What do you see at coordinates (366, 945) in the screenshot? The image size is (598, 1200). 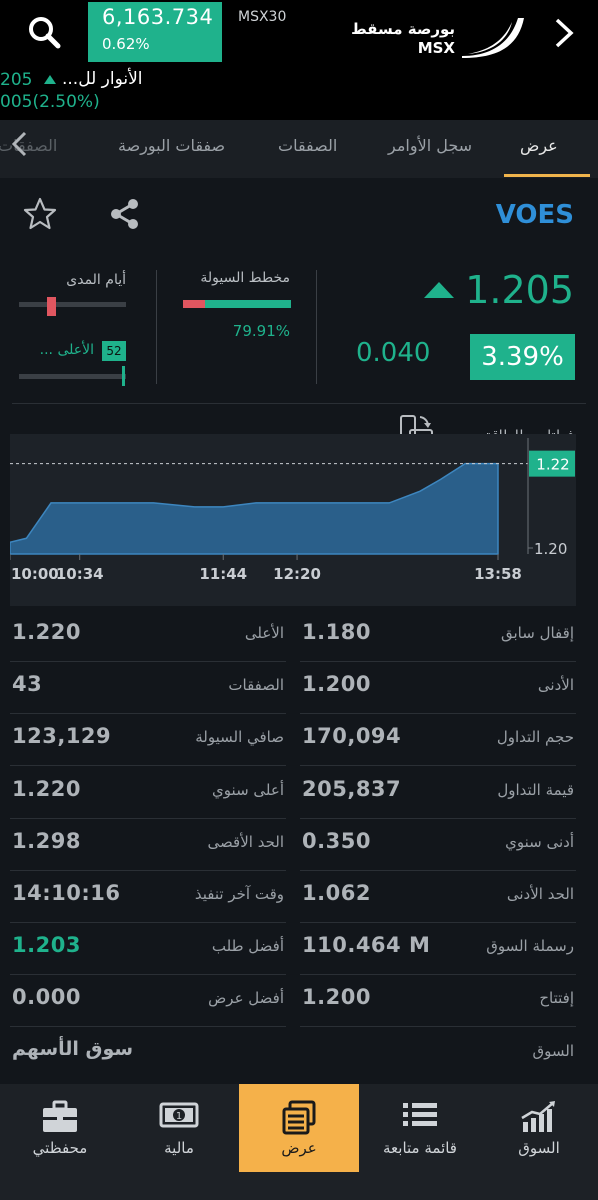 I see `stat-value: 110.464 M` at bounding box center [366, 945].